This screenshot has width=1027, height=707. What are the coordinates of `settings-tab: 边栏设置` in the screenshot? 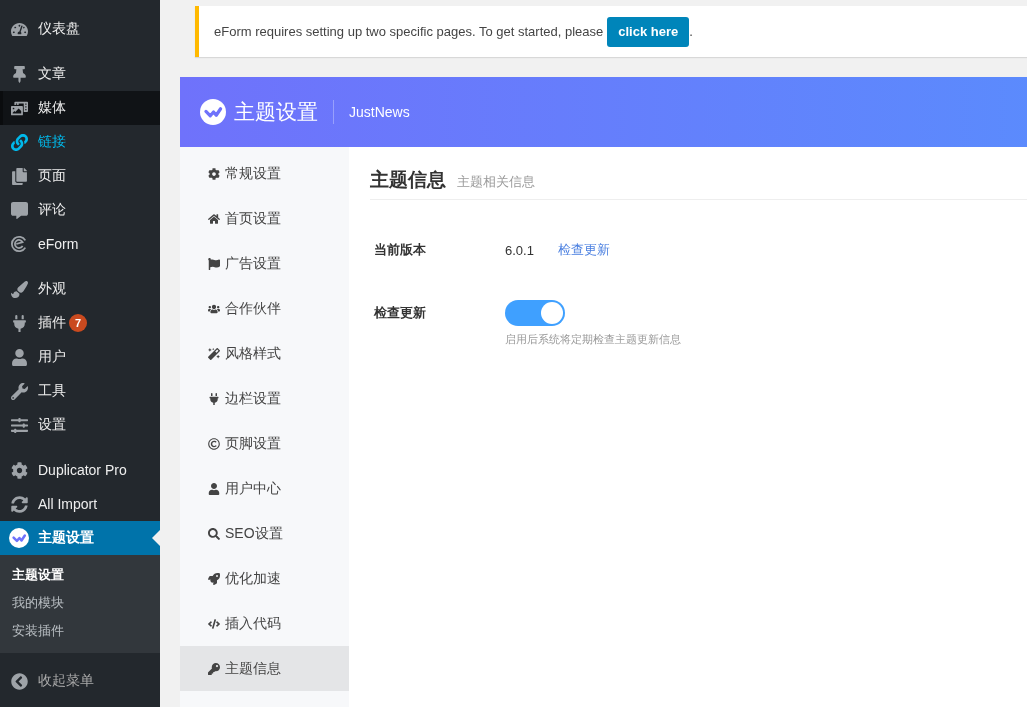 It's located at (264, 398).